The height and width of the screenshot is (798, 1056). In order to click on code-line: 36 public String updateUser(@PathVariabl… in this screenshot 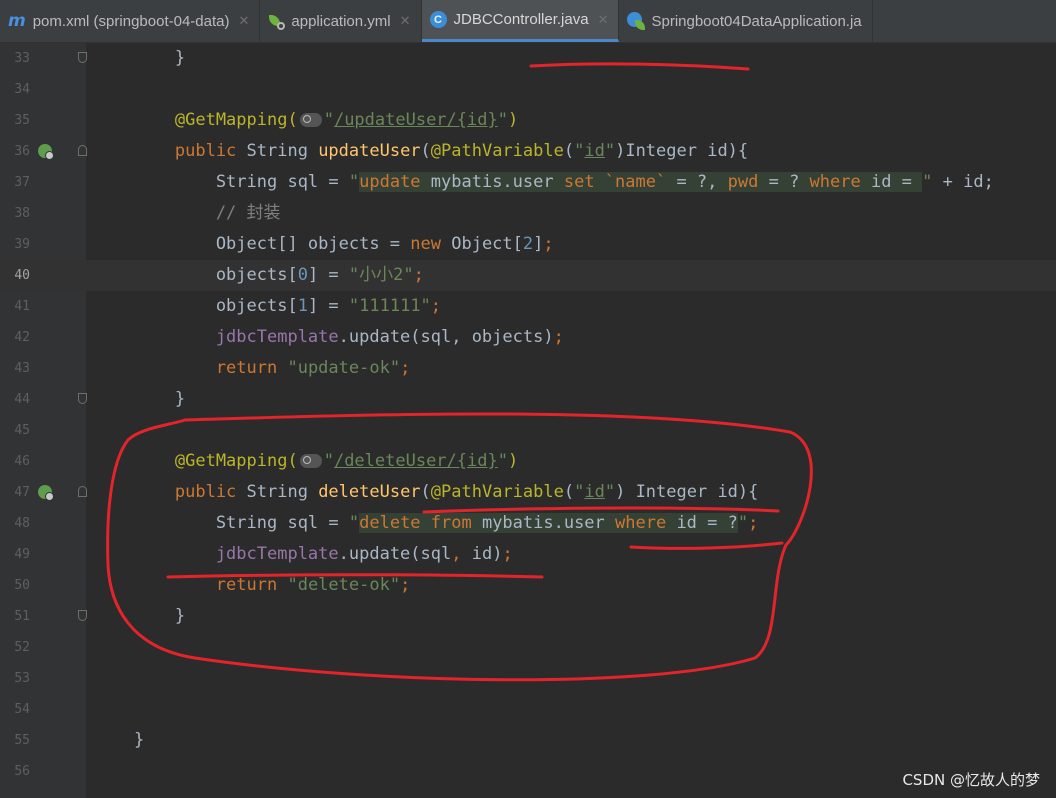, I will do `click(528, 151)`.